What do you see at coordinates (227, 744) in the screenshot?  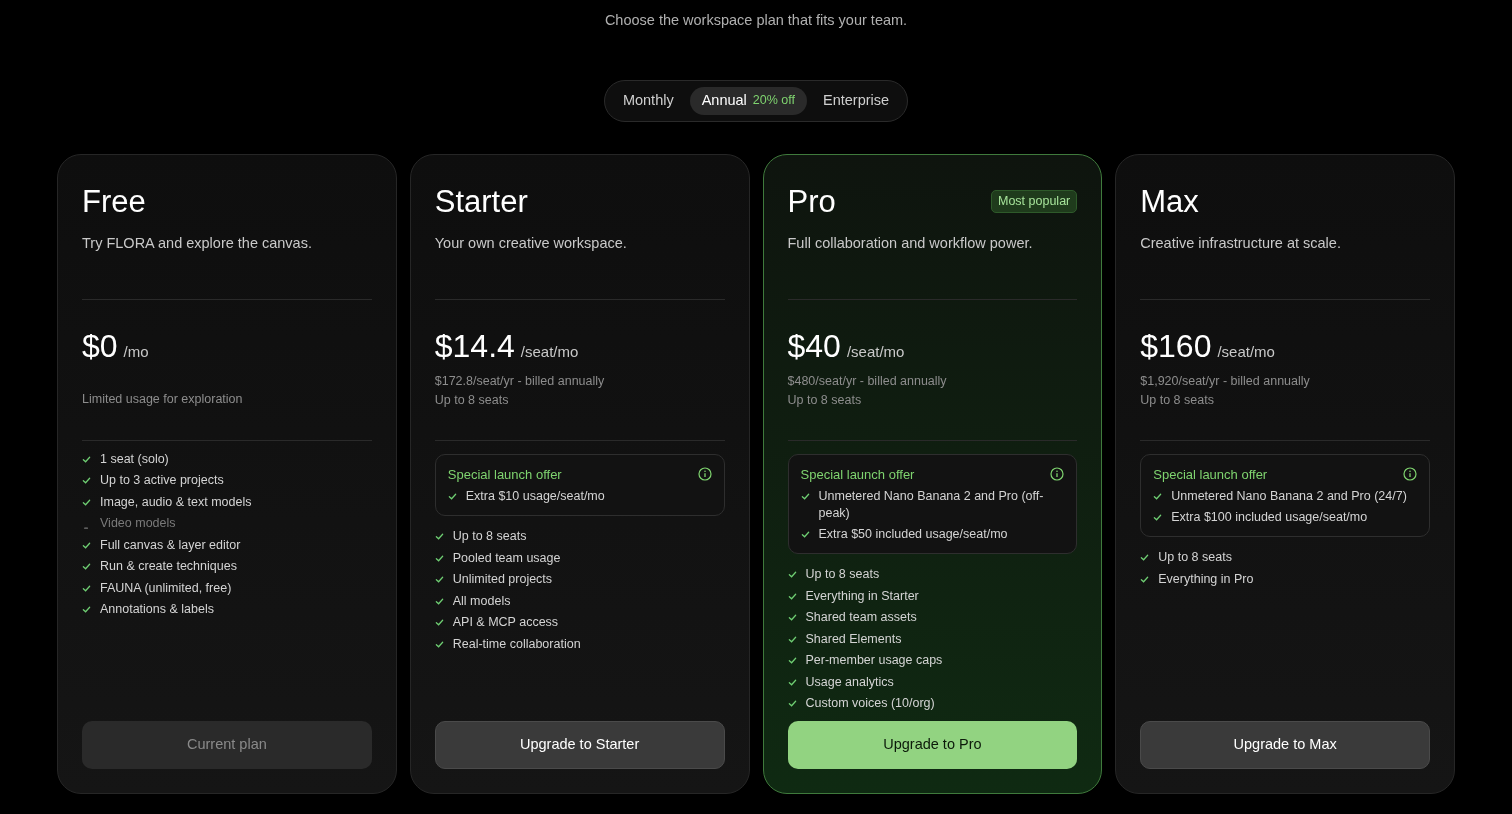 I see `plan-button: Current plan` at bounding box center [227, 744].